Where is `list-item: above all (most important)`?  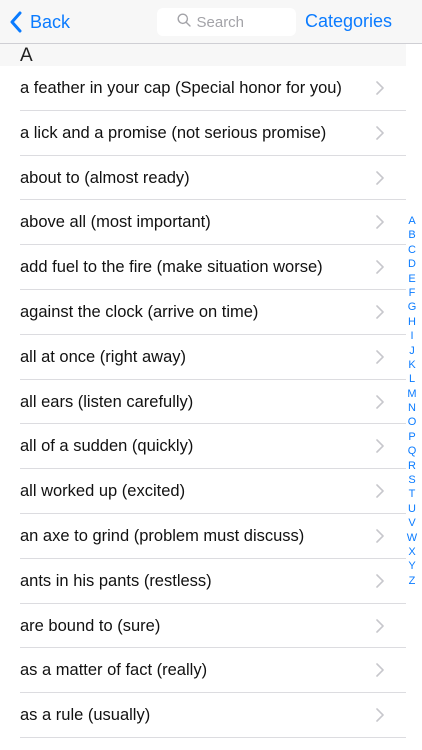
list-item: above all (most important) is located at coordinates (213, 223).